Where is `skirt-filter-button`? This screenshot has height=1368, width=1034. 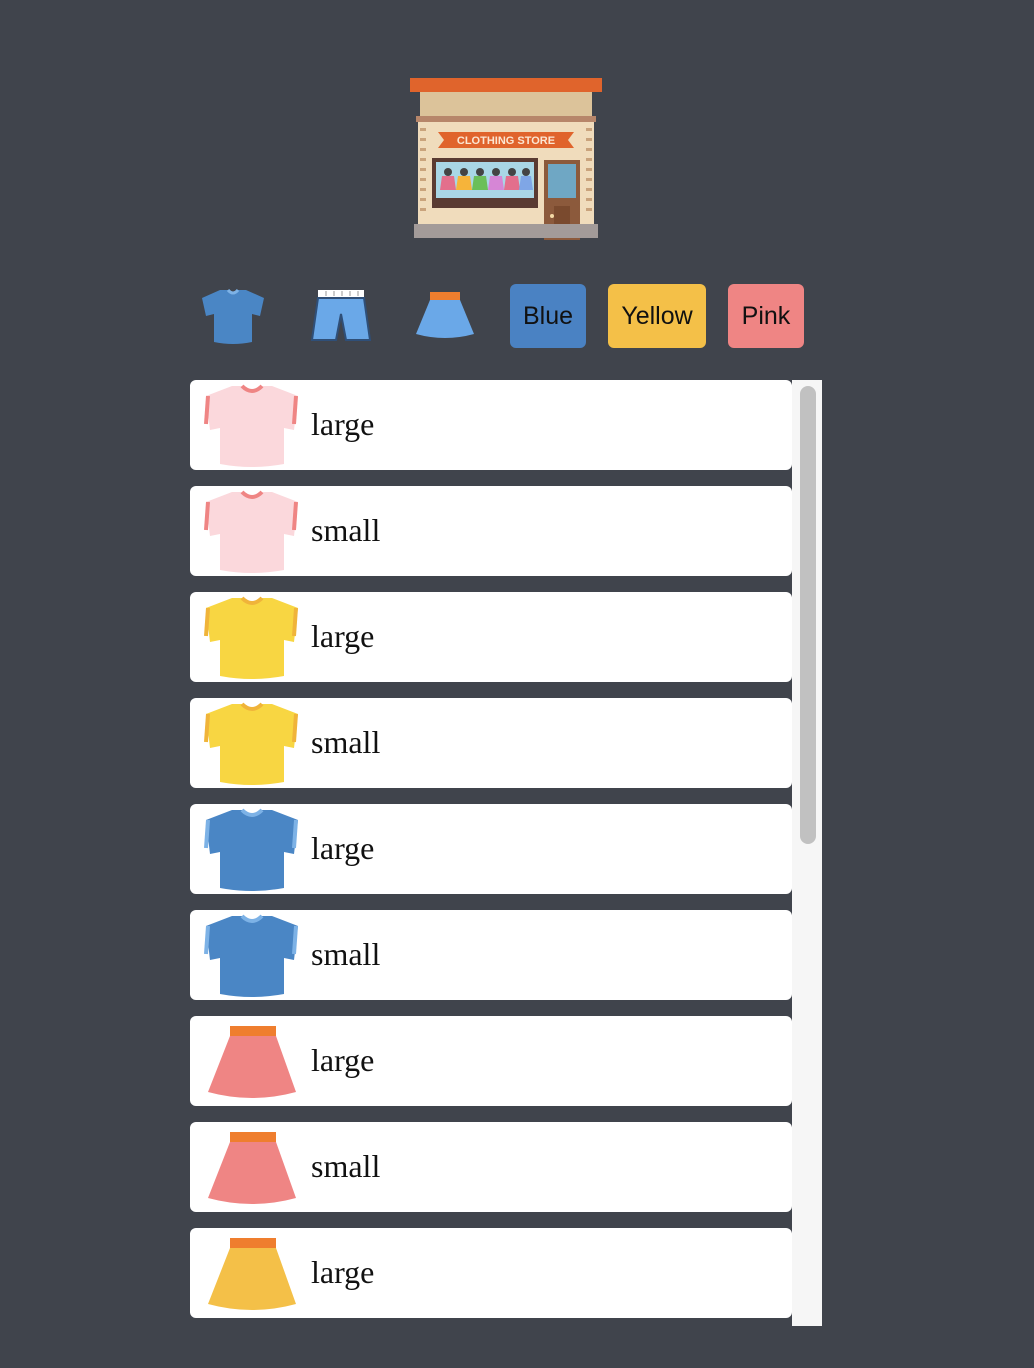
skirt-filter-button is located at coordinates (445, 316).